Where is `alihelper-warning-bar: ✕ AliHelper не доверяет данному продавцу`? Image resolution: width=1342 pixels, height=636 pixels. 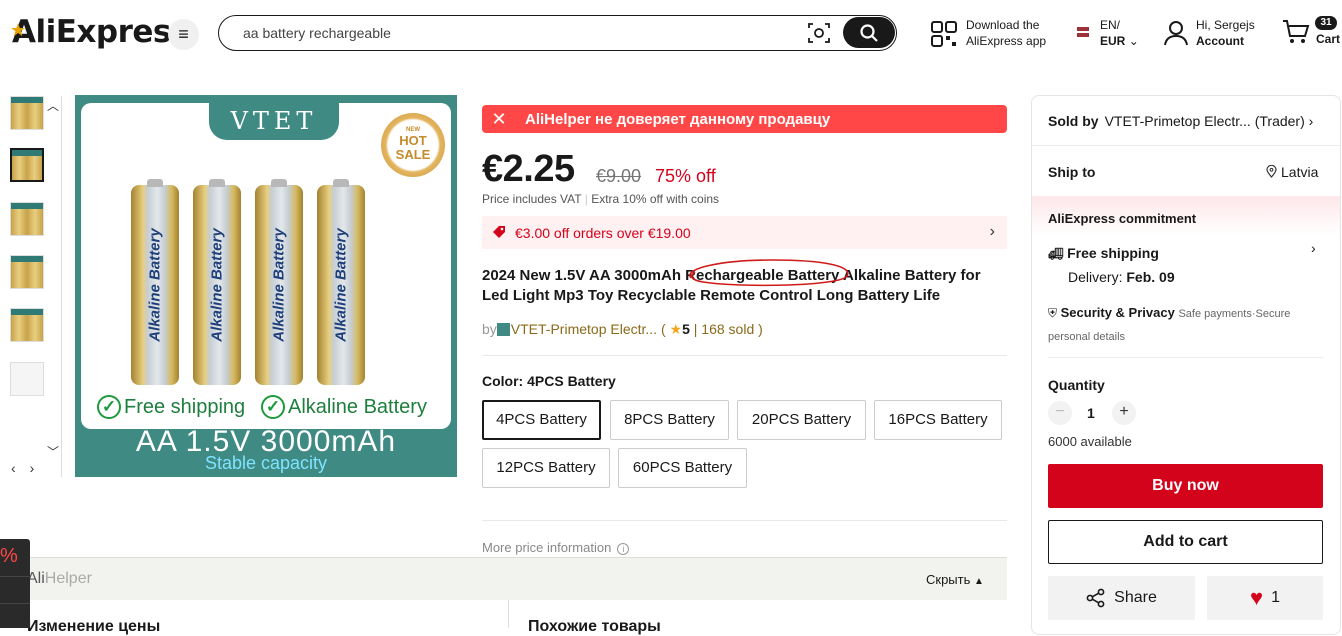 alihelper-warning-bar: ✕ AliHelper не доверяет данному продавцу is located at coordinates (744, 119).